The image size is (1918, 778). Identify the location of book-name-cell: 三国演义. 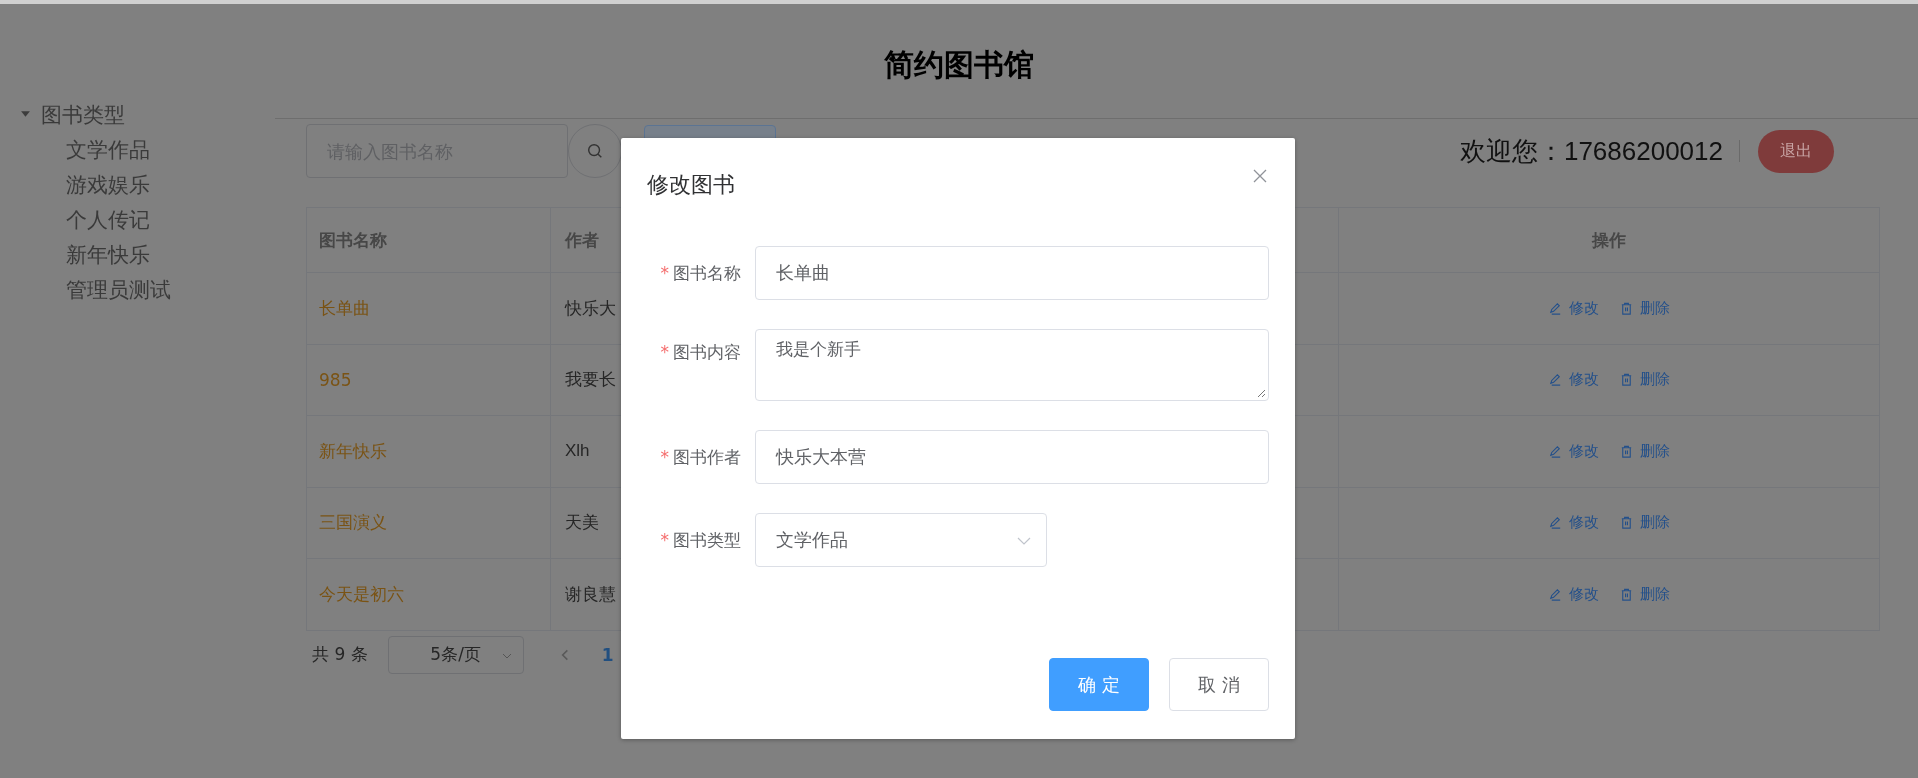
(353, 523).